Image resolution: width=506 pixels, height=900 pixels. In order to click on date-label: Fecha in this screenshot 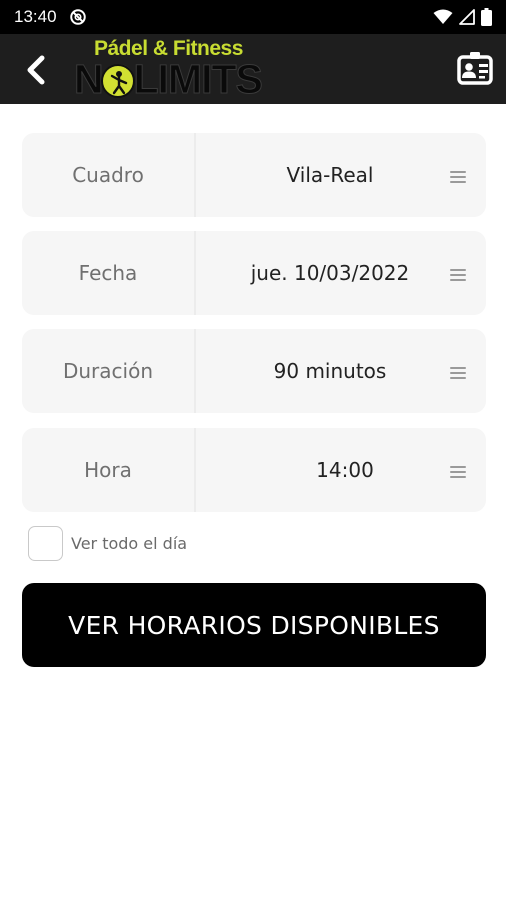, I will do `click(108, 273)`.